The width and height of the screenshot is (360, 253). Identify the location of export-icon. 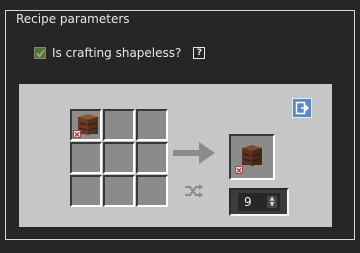
(302, 108).